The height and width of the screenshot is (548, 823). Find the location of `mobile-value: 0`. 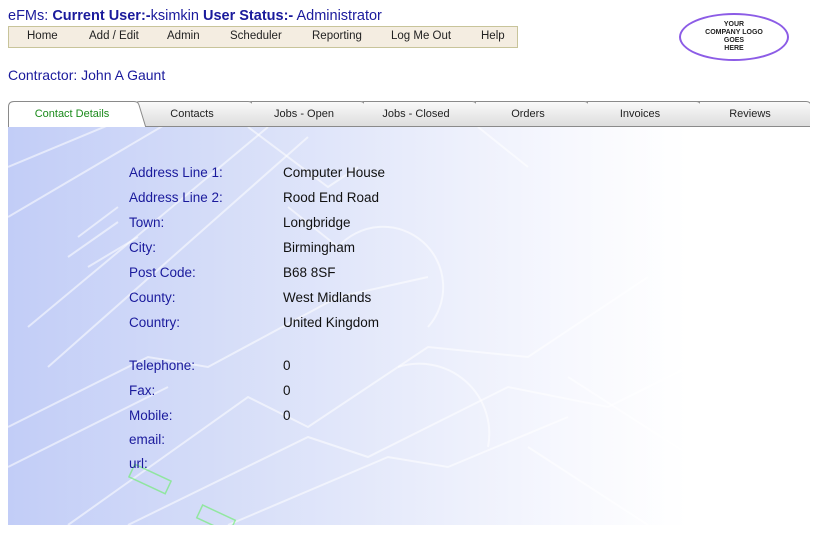

mobile-value: 0 is located at coordinates (287, 415).